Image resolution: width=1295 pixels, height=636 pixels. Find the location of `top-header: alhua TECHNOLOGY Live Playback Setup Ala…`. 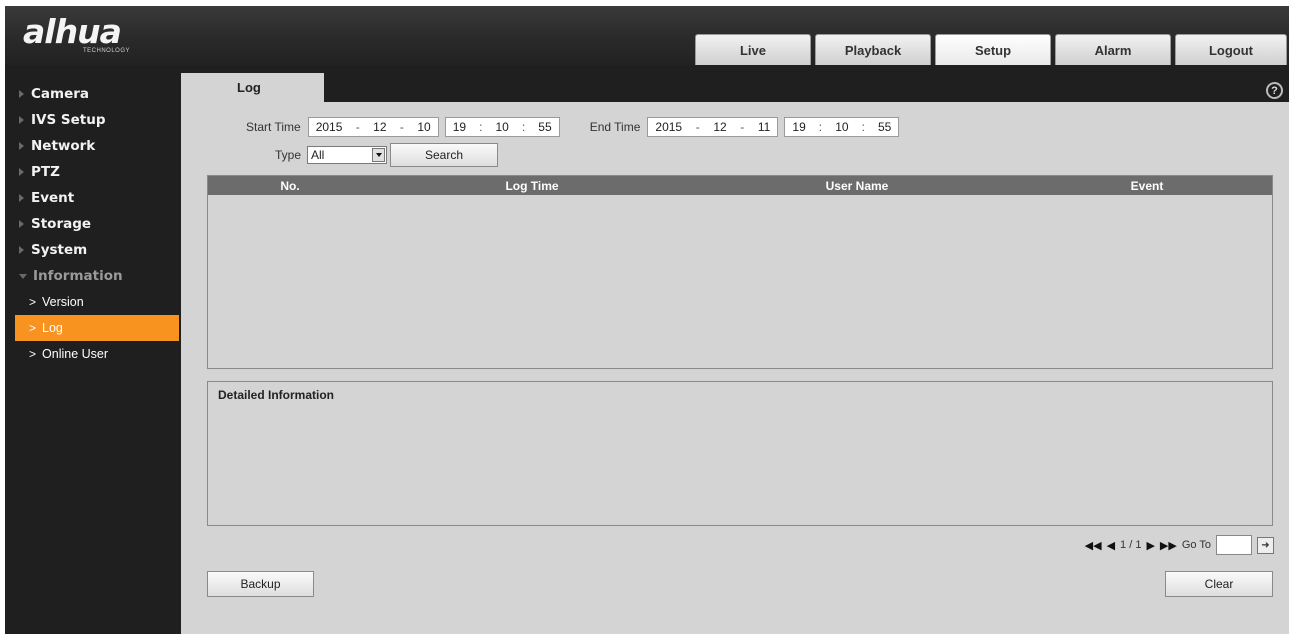

top-header: alhua TECHNOLOGY Live Playback Setup Ala… is located at coordinates (647, 35).